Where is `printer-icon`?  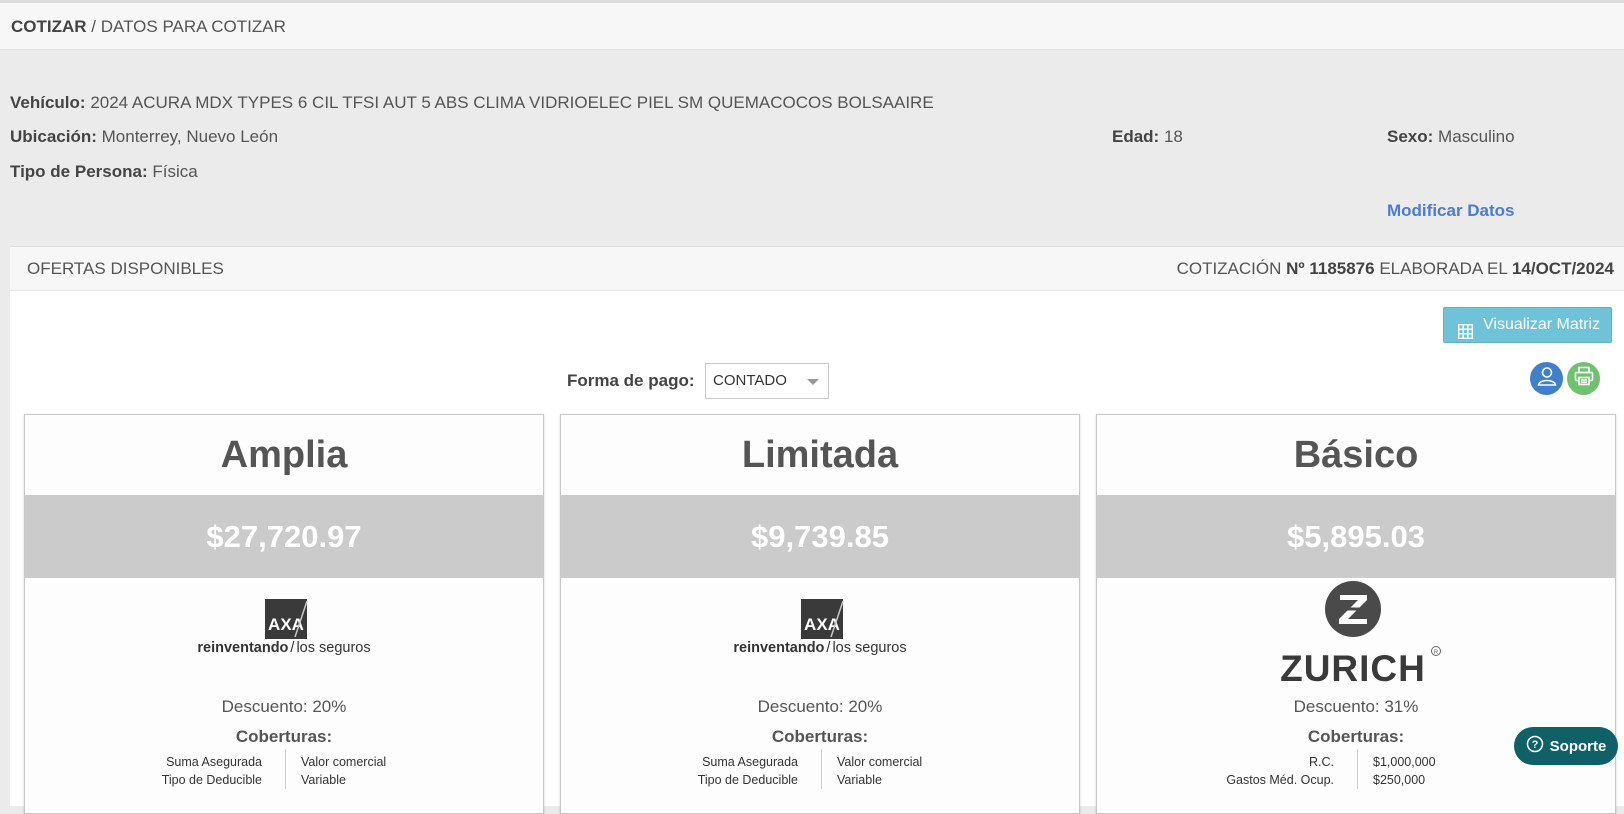 printer-icon is located at coordinates (1584, 378).